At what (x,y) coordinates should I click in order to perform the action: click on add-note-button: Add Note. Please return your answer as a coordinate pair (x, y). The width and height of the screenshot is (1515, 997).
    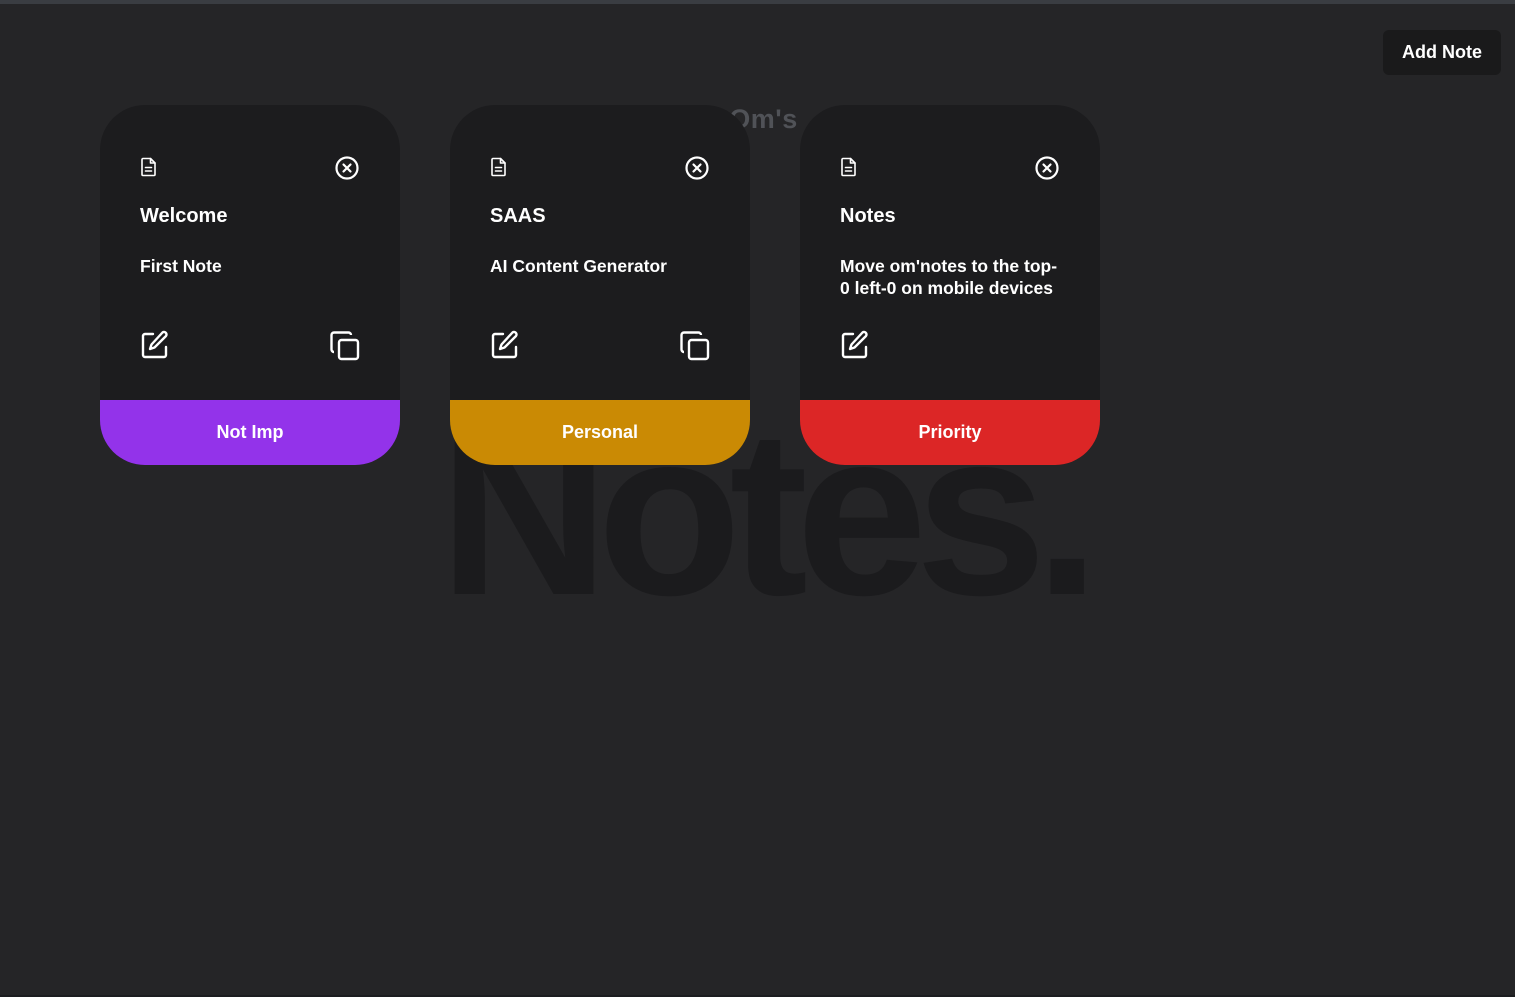
    Looking at the image, I should click on (1442, 52).